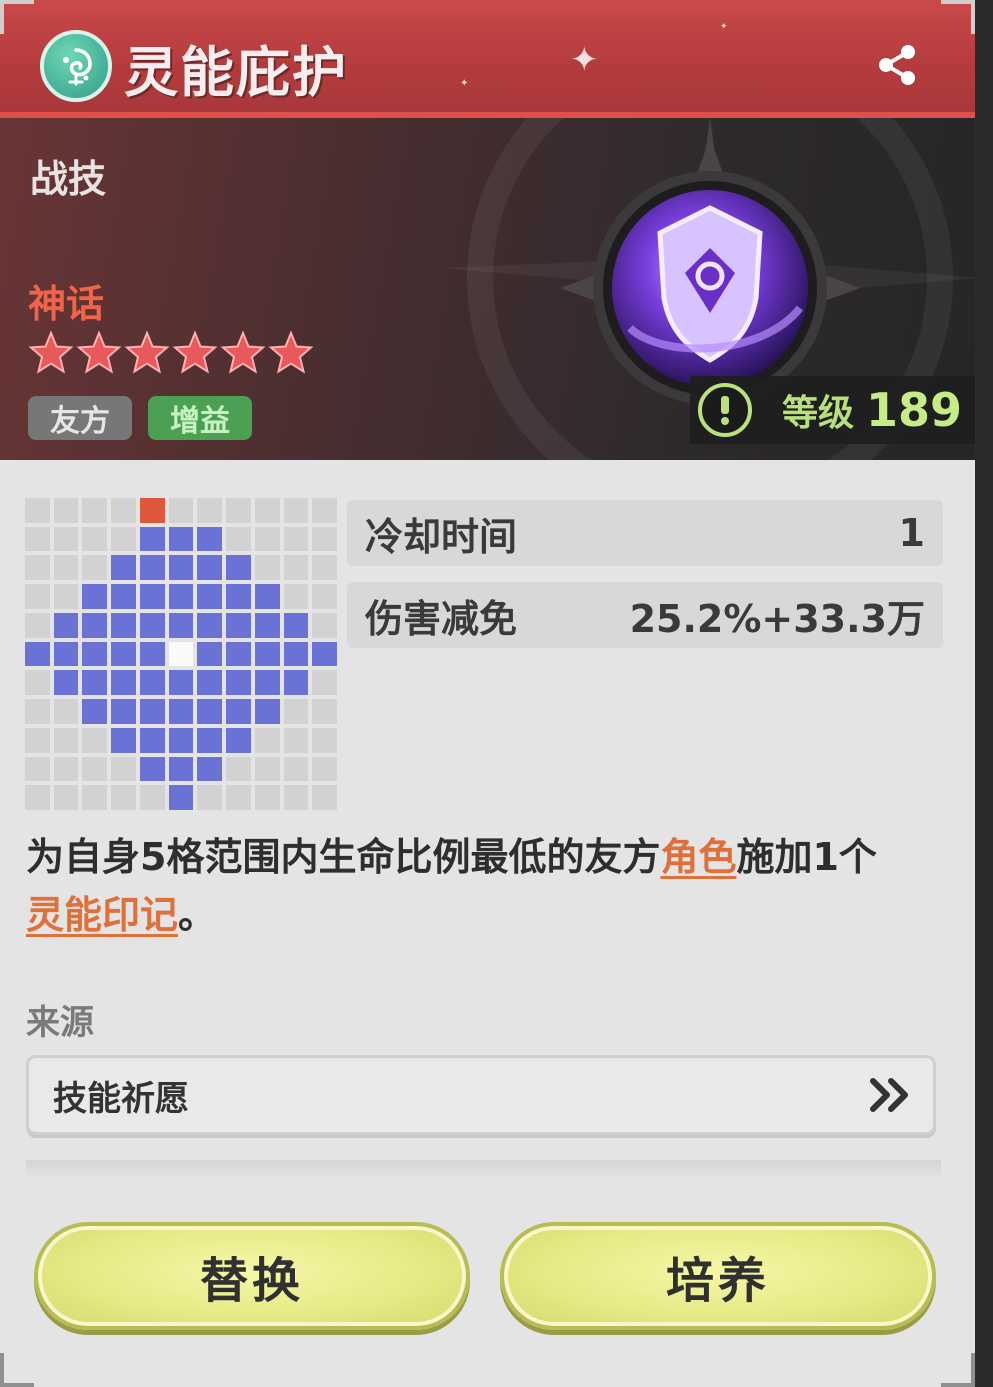  I want to click on grid-cell-self, so click(181, 654).